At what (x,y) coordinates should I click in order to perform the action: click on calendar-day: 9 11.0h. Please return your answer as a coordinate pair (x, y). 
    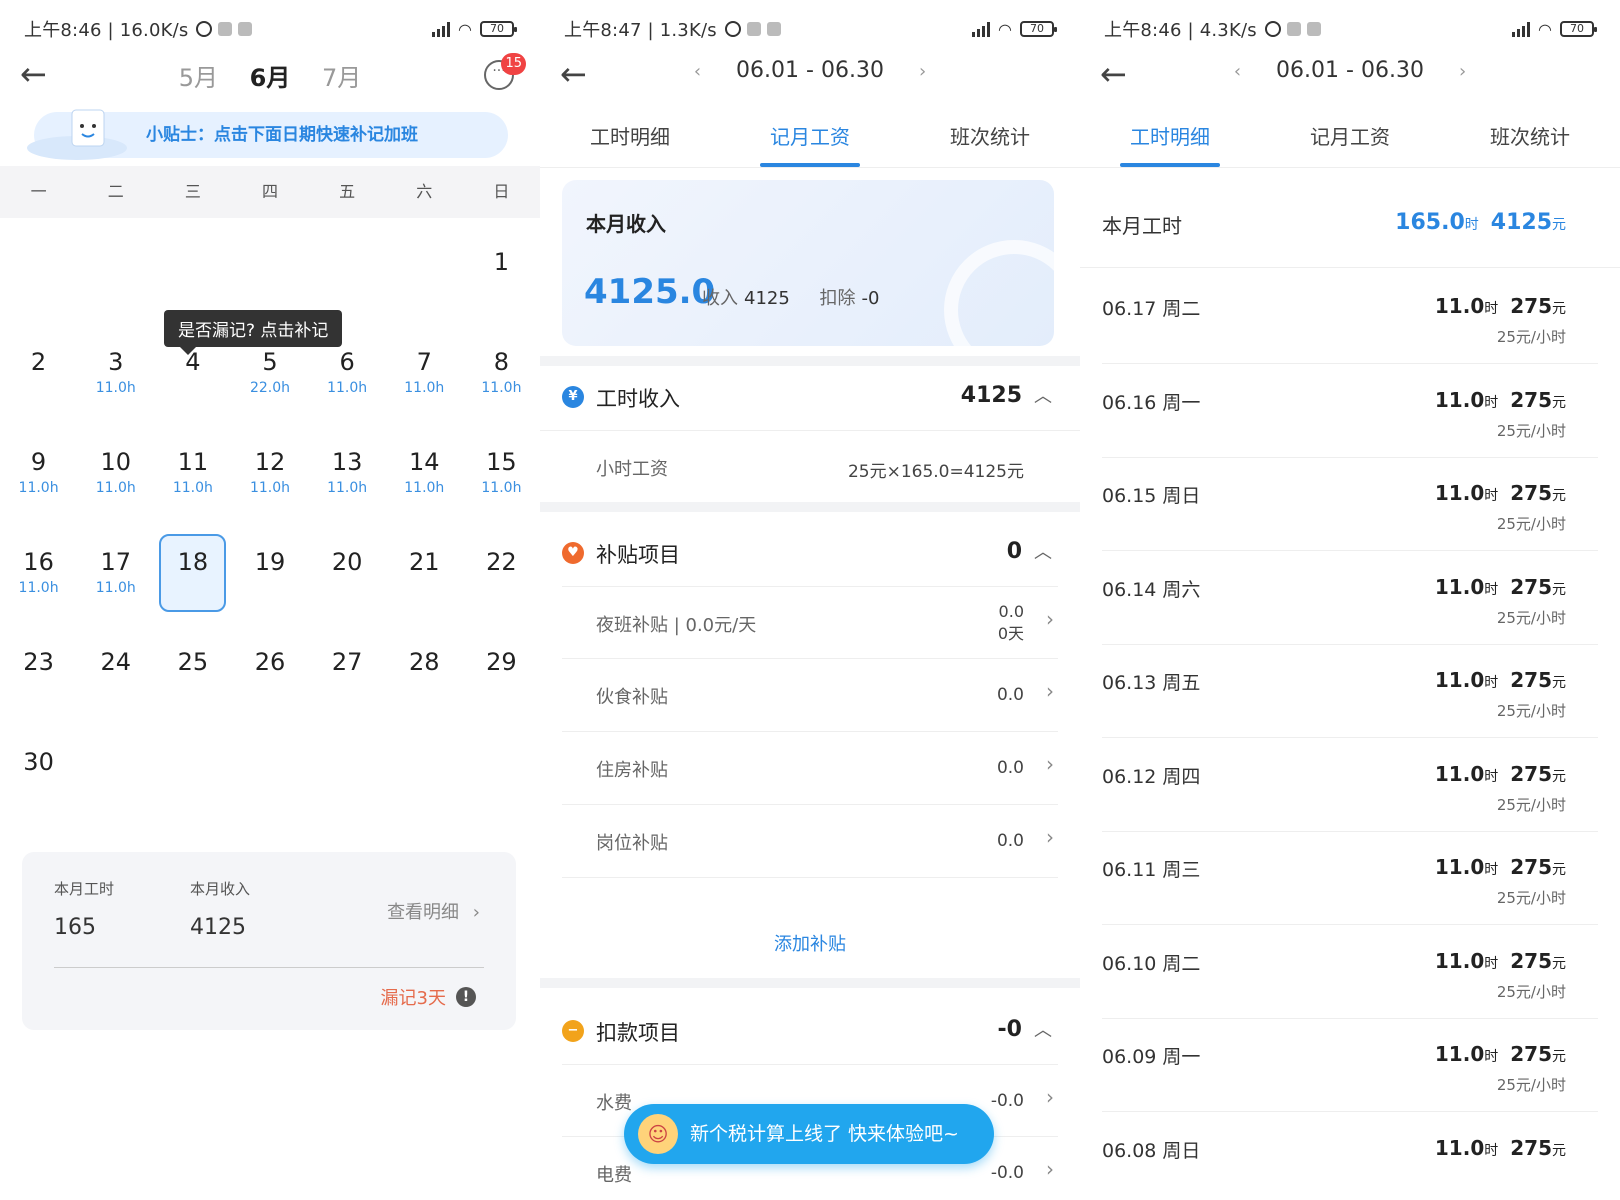
    Looking at the image, I should click on (38, 470).